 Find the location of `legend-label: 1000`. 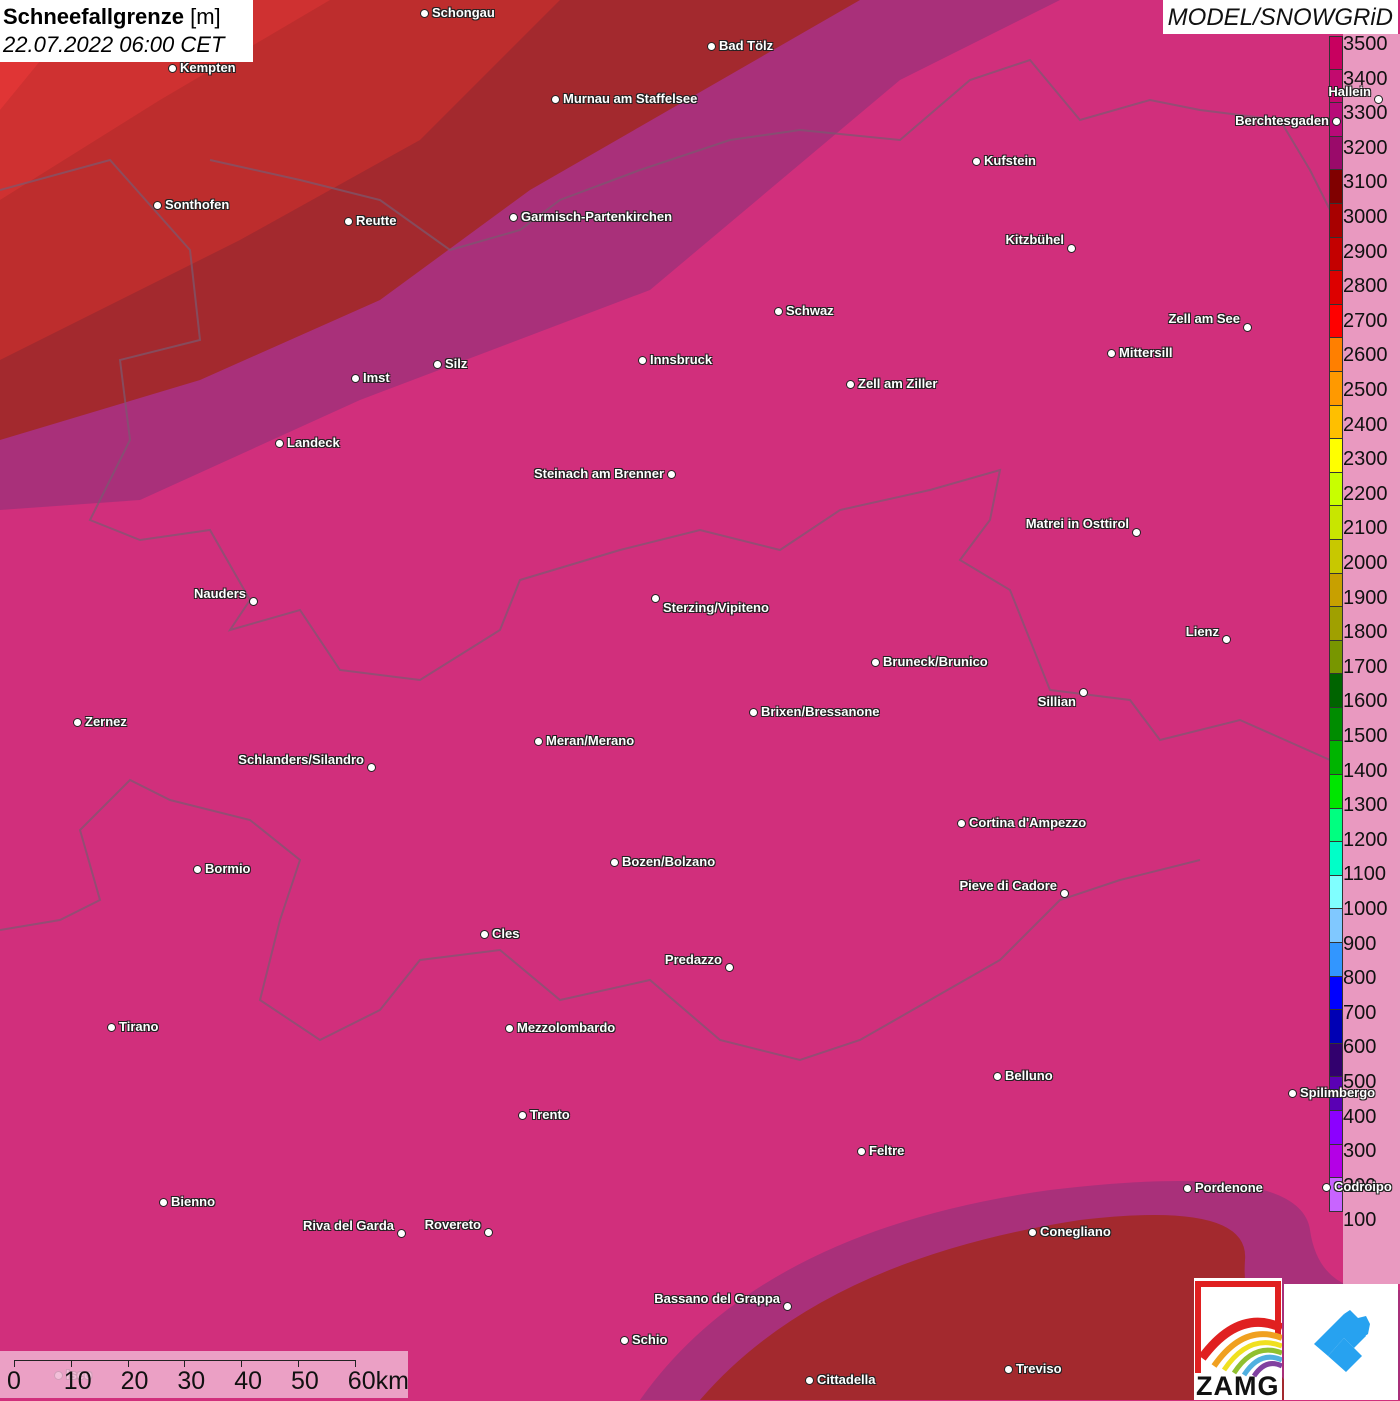

legend-label: 1000 is located at coordinates (1365, 909).